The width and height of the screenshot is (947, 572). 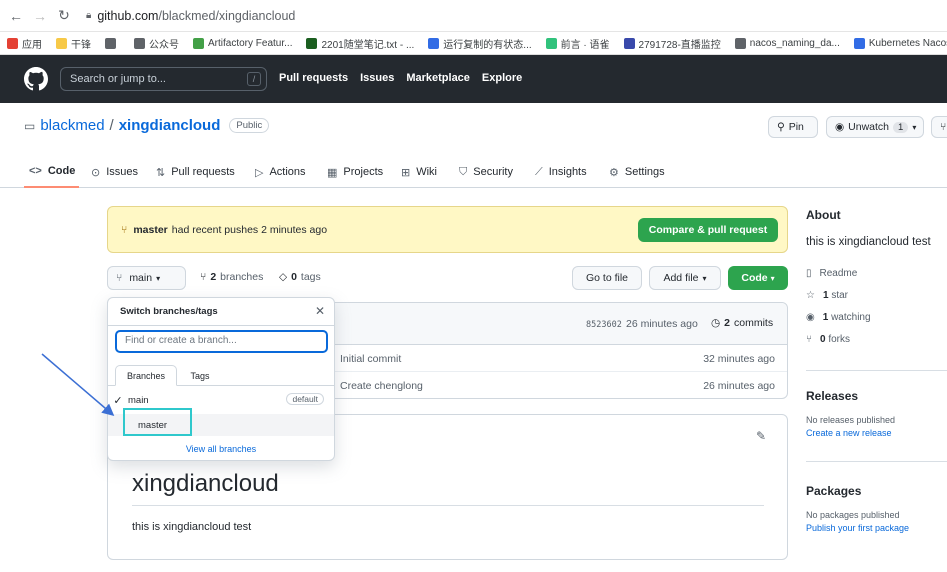 I want to click on tab-tags: Tags, so click(x=200, y=375).